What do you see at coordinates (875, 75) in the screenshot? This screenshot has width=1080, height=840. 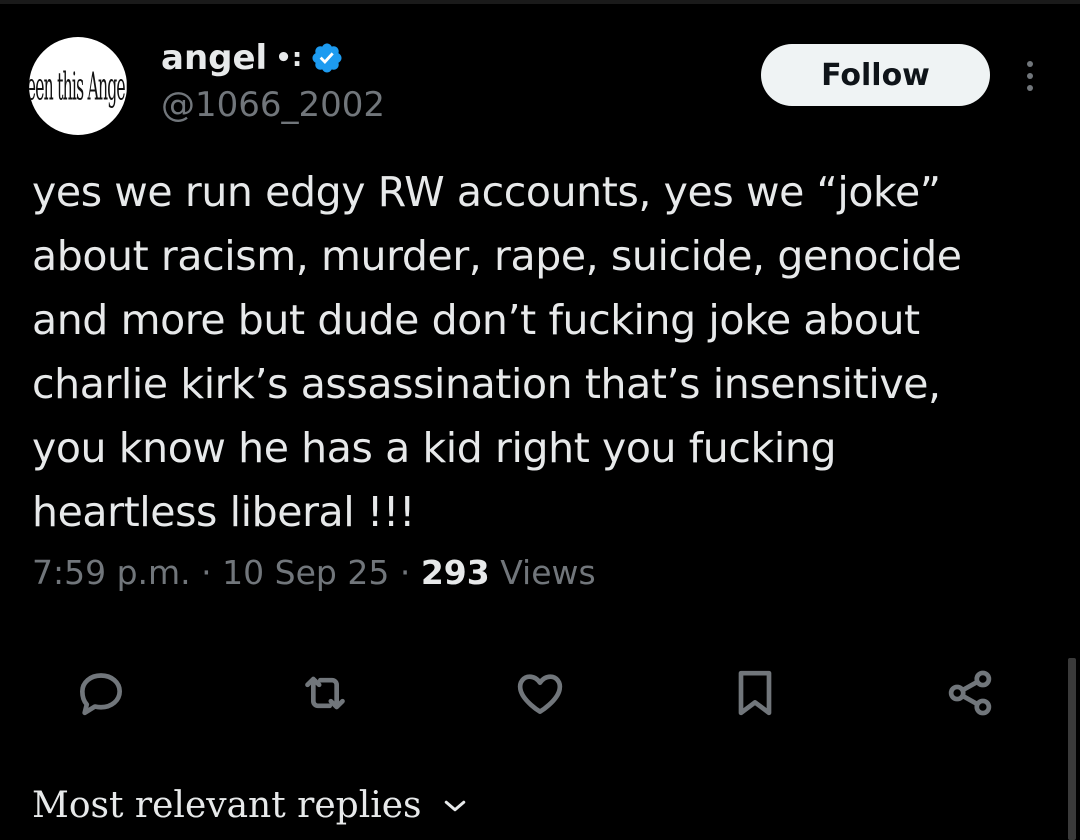 I see `follow-button: Follow` at bounding box center [875, 75].